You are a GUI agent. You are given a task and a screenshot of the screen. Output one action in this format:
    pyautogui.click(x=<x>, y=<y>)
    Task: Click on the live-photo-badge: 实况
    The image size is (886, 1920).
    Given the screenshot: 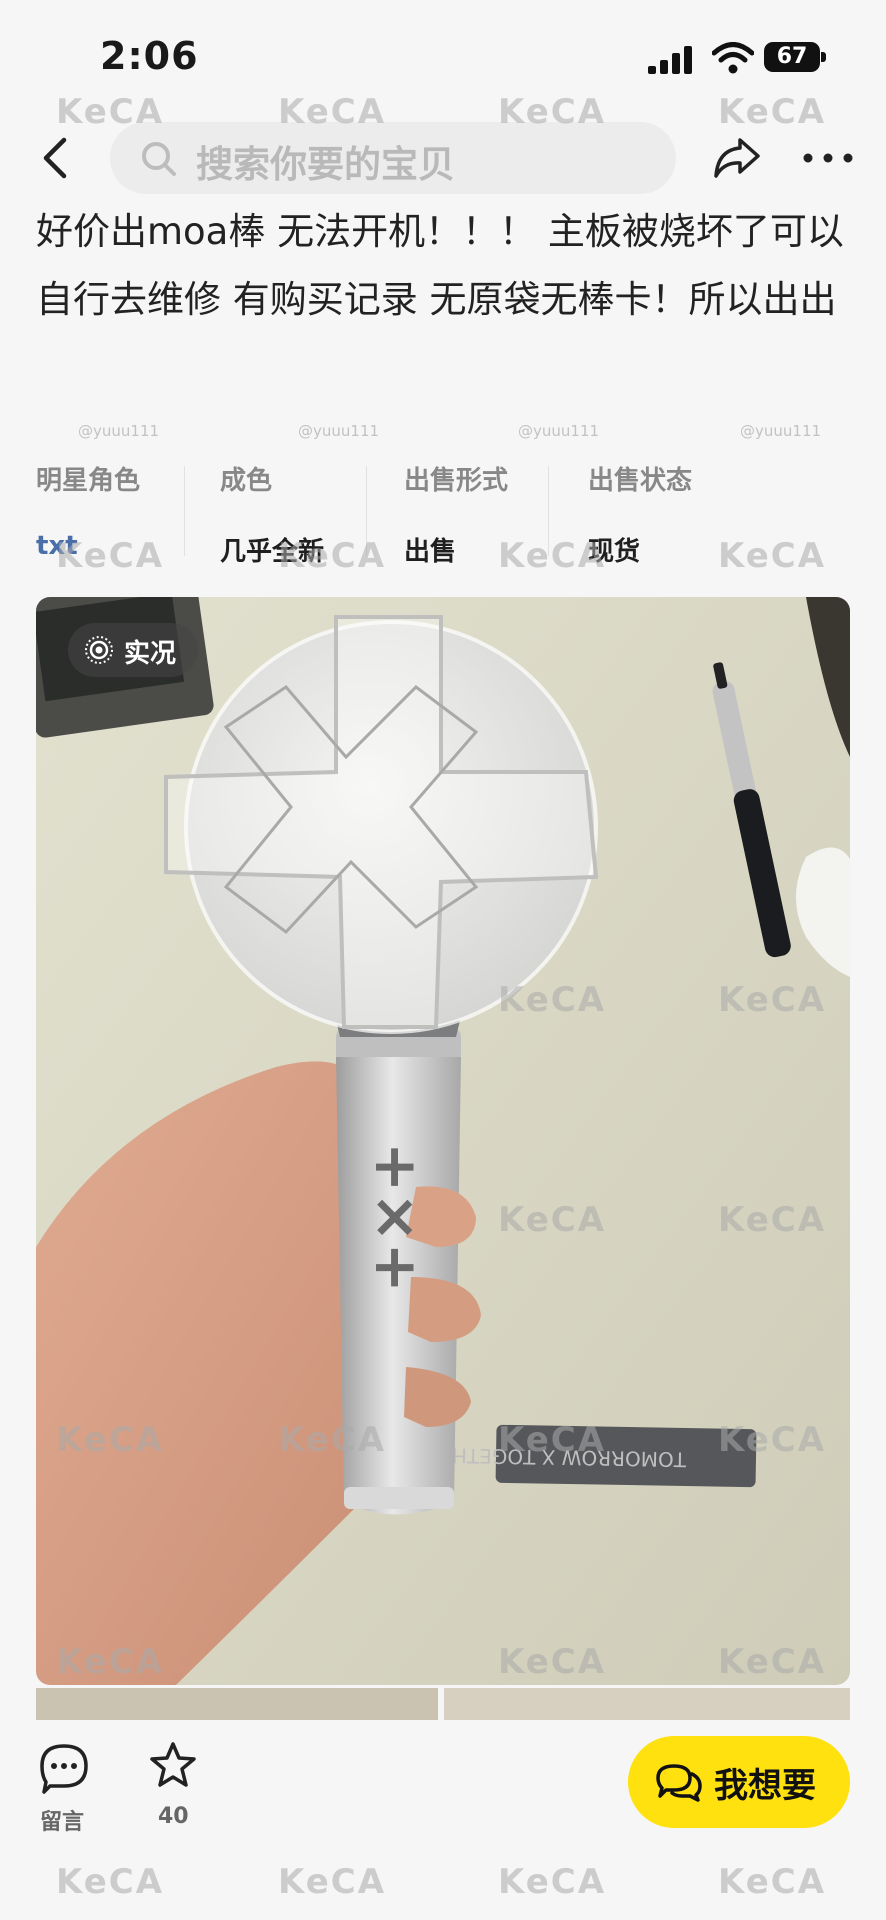 What is the action you would take?
    pyautogui.click(x=133, y=650)
    